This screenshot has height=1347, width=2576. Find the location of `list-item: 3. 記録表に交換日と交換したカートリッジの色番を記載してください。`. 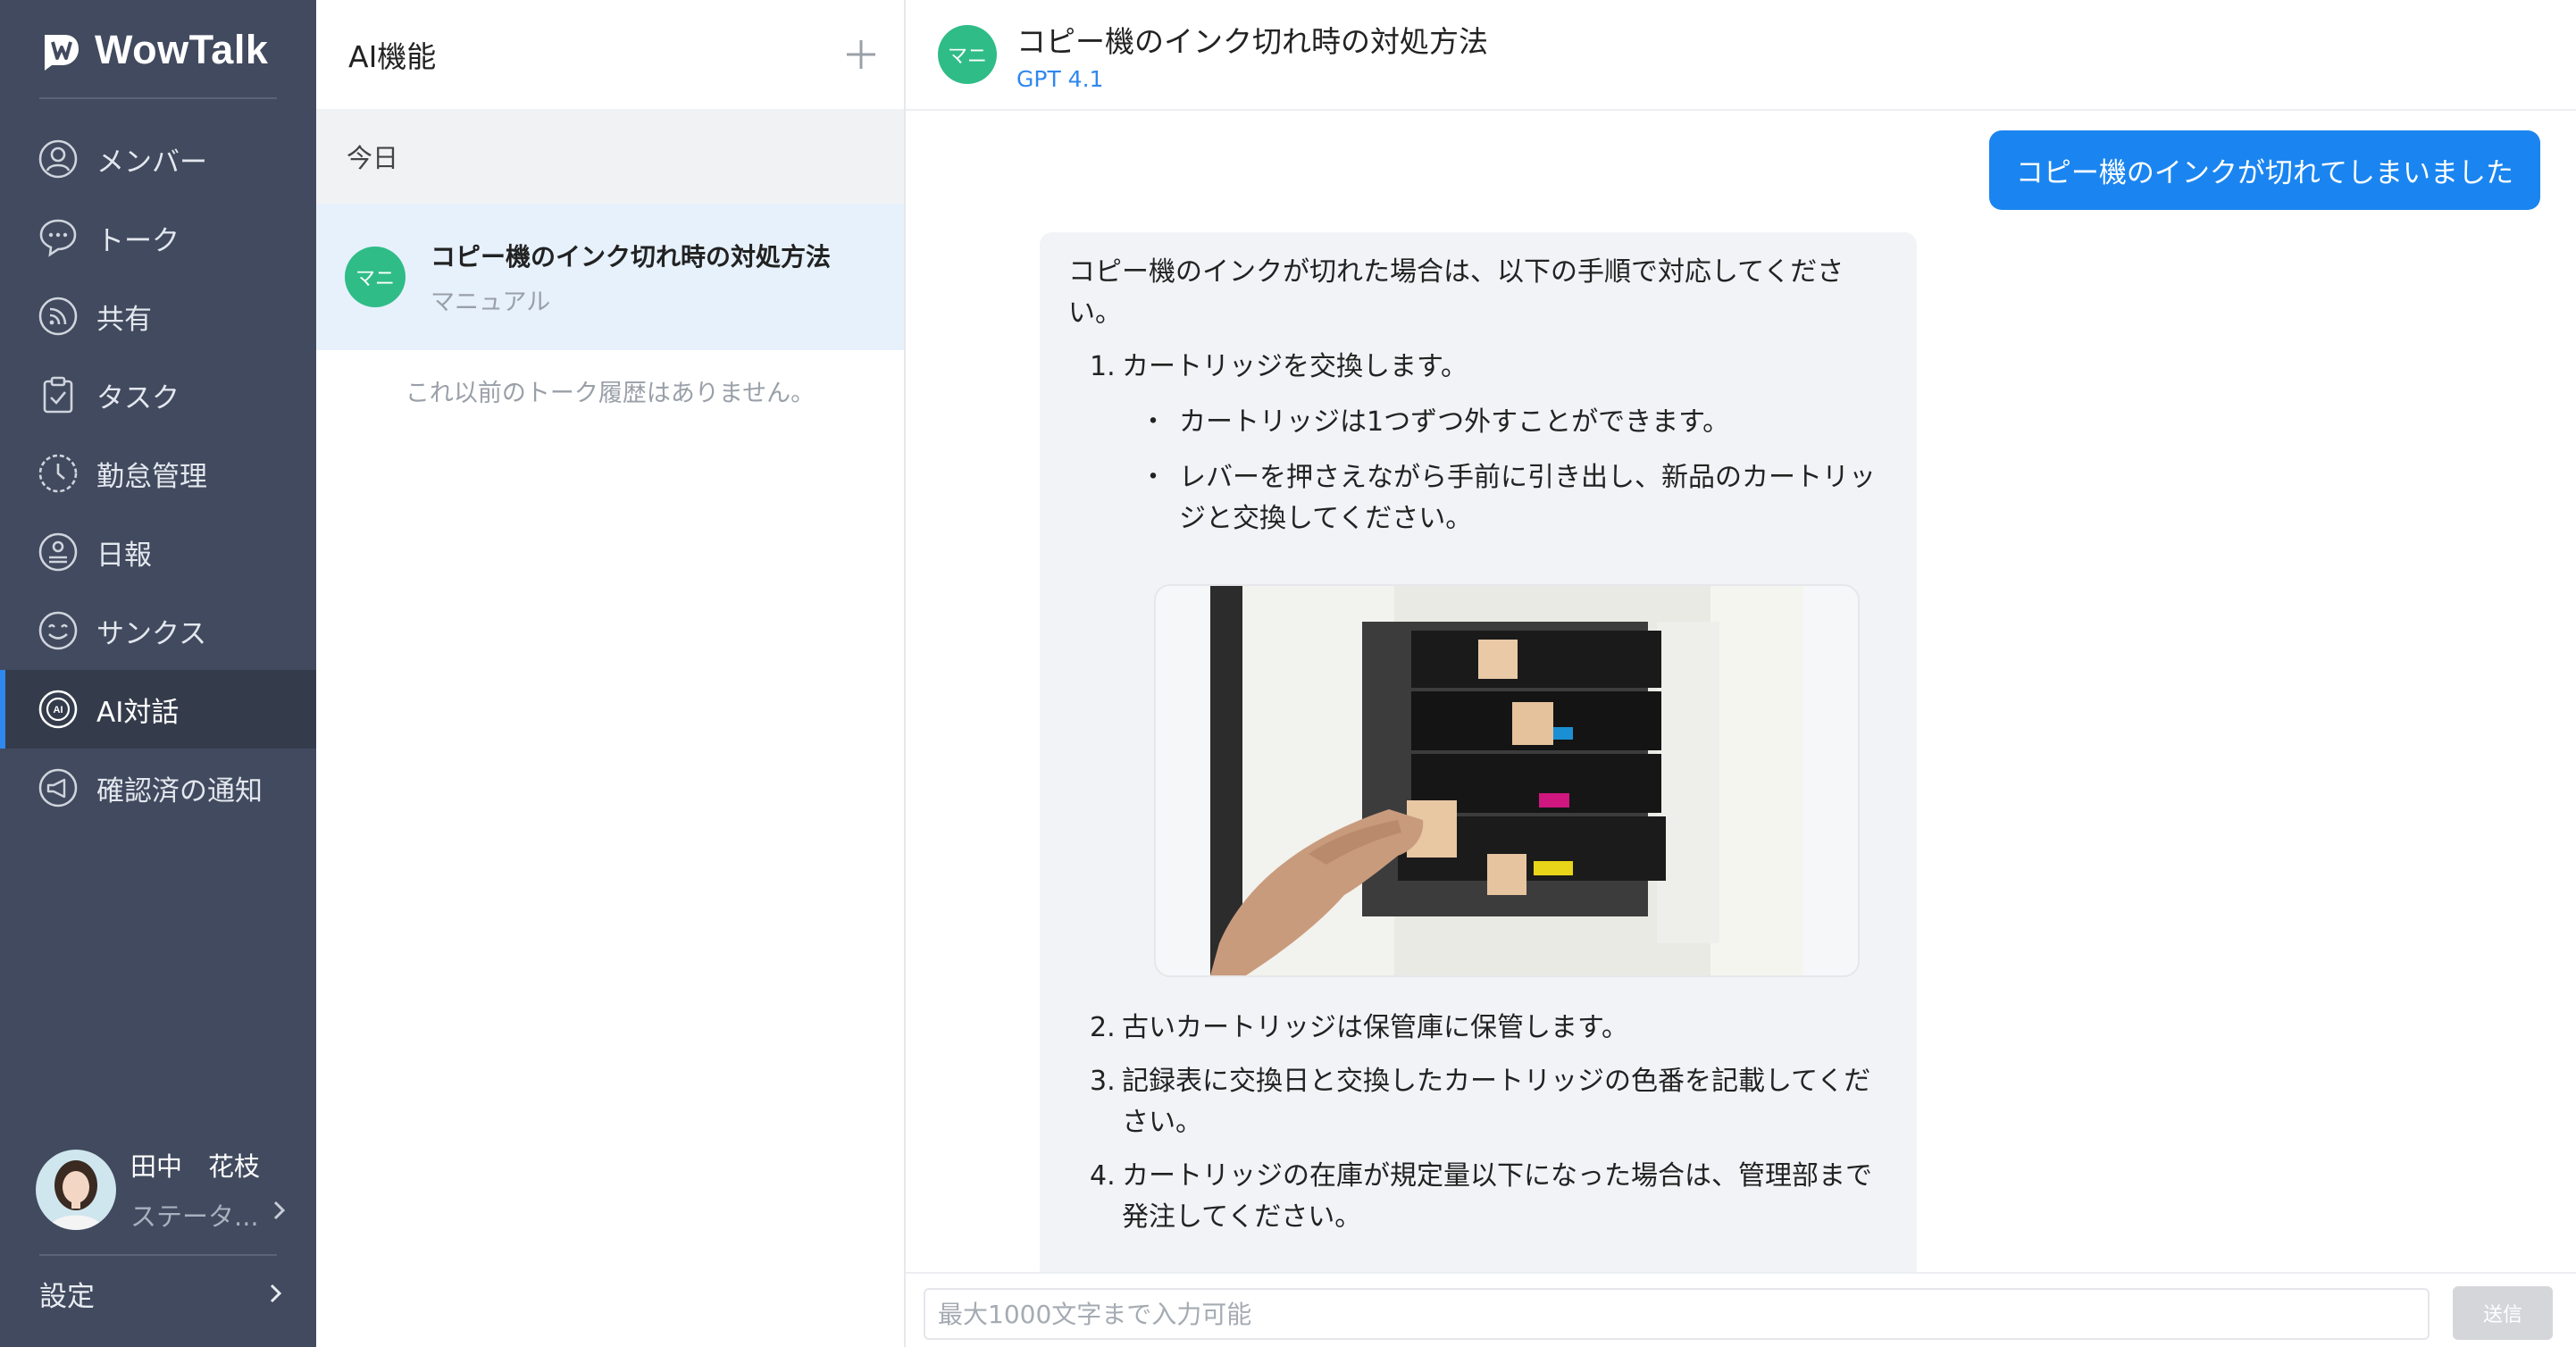

list-item: 3. 記録表に交換日と交換したカートリッジの色番を記載してください。 is located at coordinates (1489, 1102).